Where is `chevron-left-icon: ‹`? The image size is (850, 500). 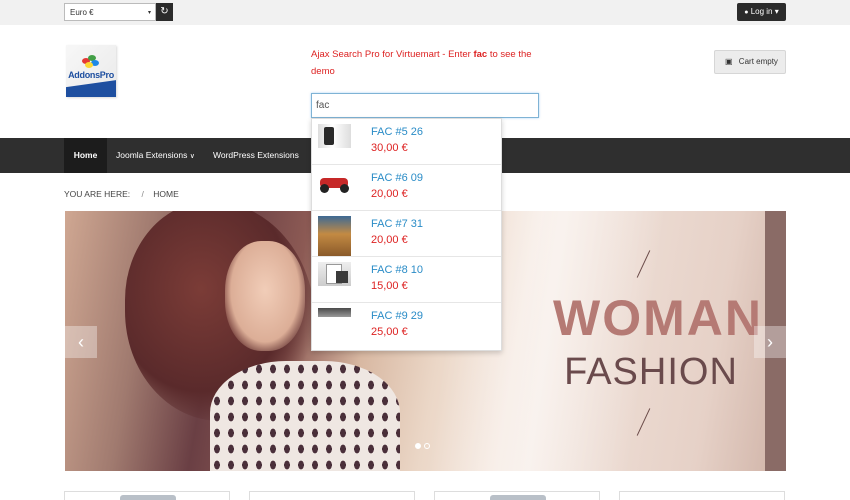 chevron-left-icon: ‹ is located at coordinates (81, 342).